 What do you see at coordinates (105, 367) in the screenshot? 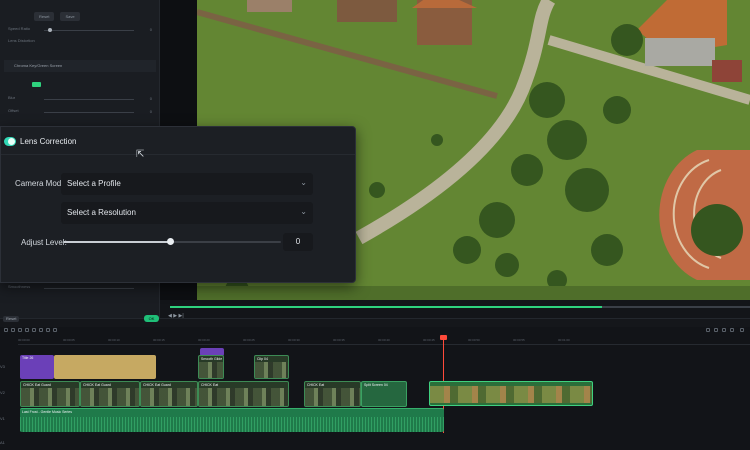
I see `overlay-clip` at bounding box center [105, 367].